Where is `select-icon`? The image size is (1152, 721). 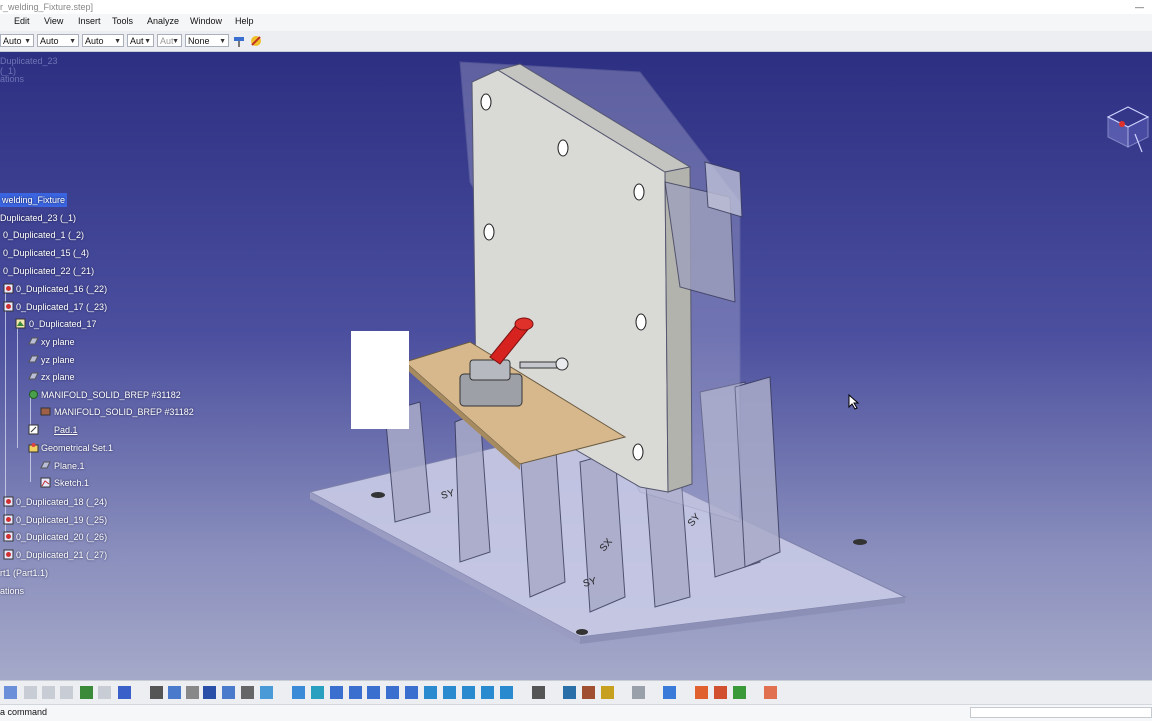
select-icon is located at coordinates (10, 692).